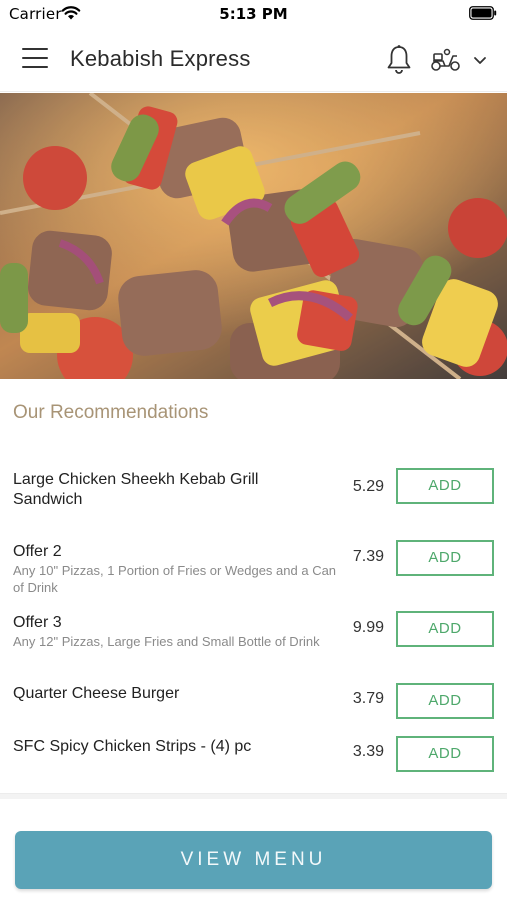 This screenshot has height=900, width=507. I want to click on item-name: Quarter Cheese Burger, so click(96, 693).